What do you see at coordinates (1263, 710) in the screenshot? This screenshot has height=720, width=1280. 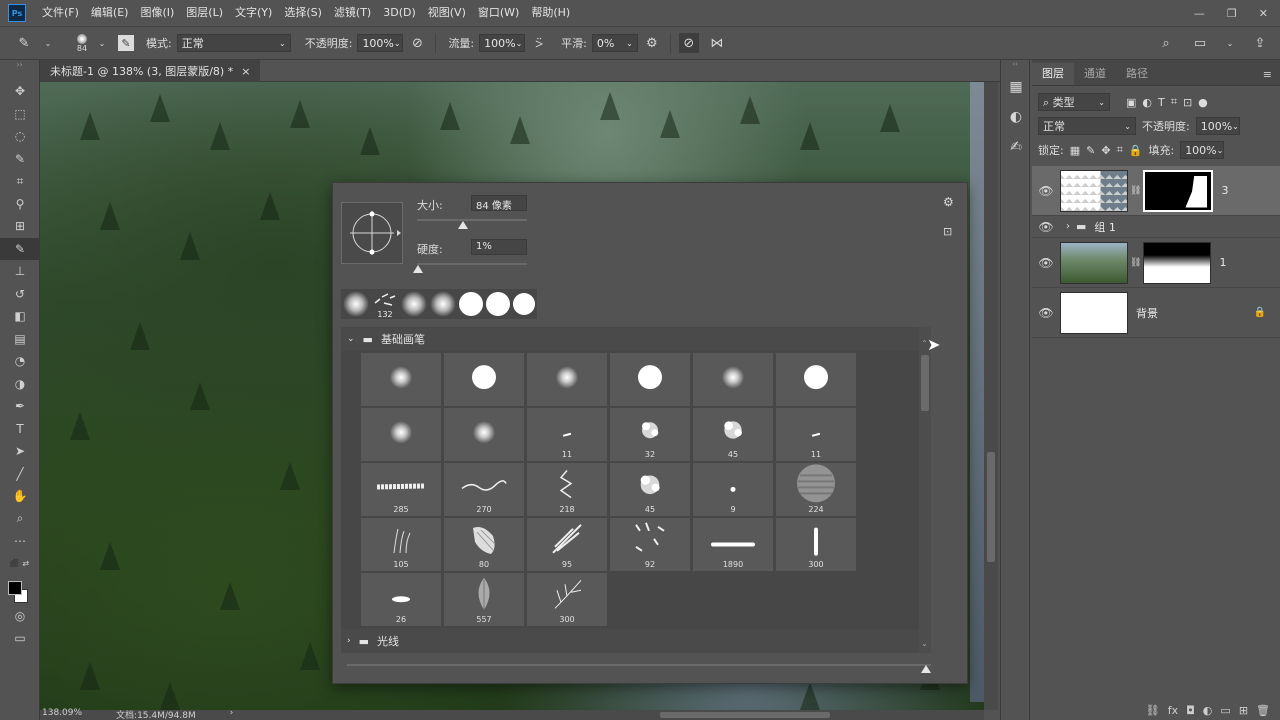 I see `trash-icon: 🗑` at bounding box center [1263, 710].